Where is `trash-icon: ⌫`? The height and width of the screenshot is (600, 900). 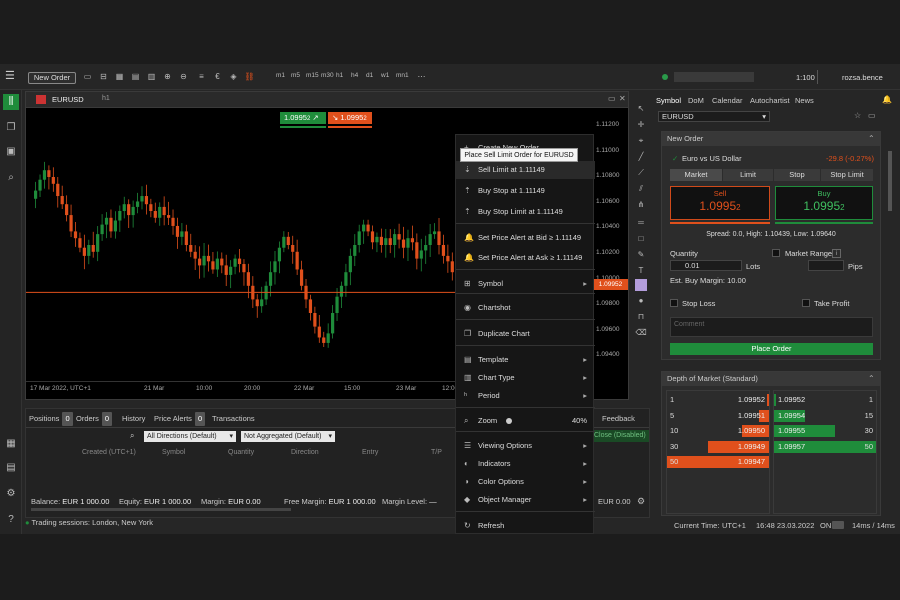 trash-icon: ⌫ is located at coordinates (641, 333).